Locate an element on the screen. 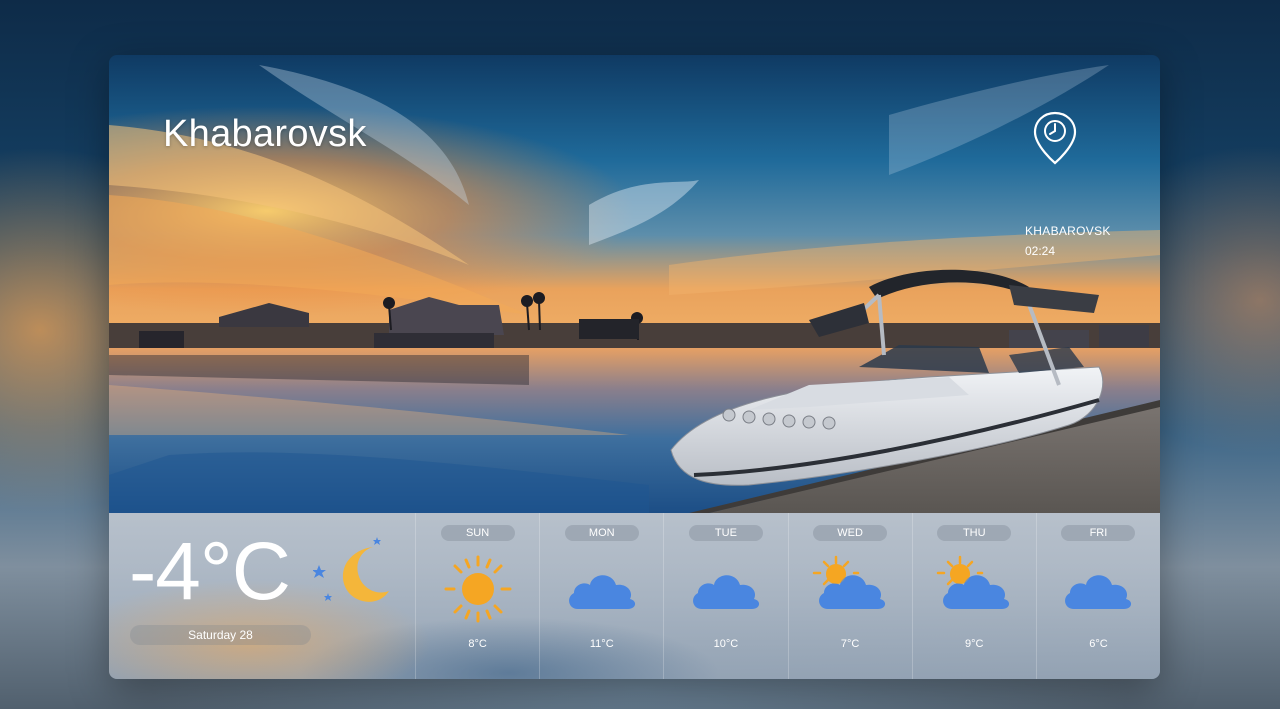 The height and width of the screenshot is (709, 1280). clock-location: KHABAROVSK is located at coordinates (1068, 231).